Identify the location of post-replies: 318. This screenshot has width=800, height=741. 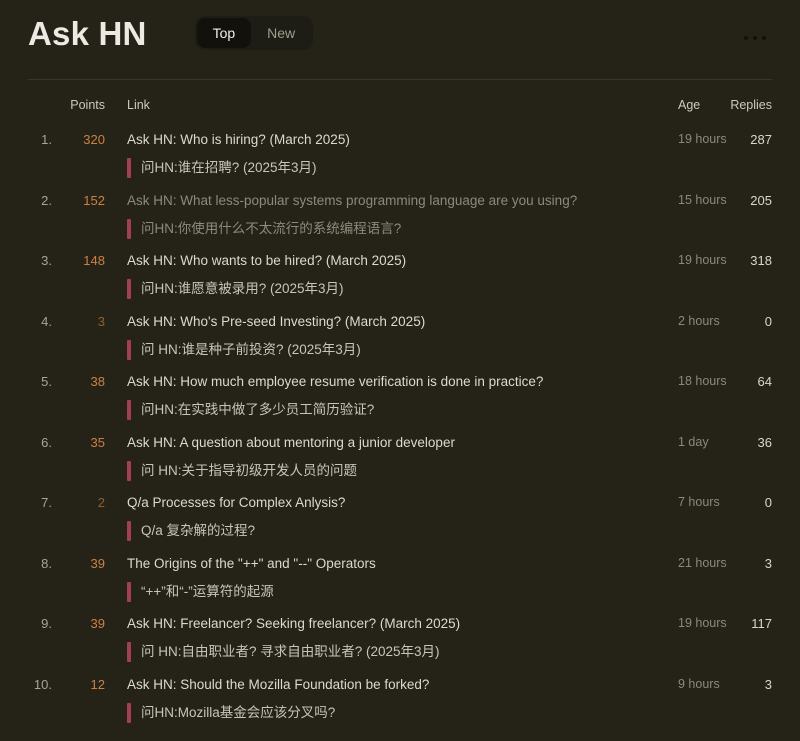
(761, 260).